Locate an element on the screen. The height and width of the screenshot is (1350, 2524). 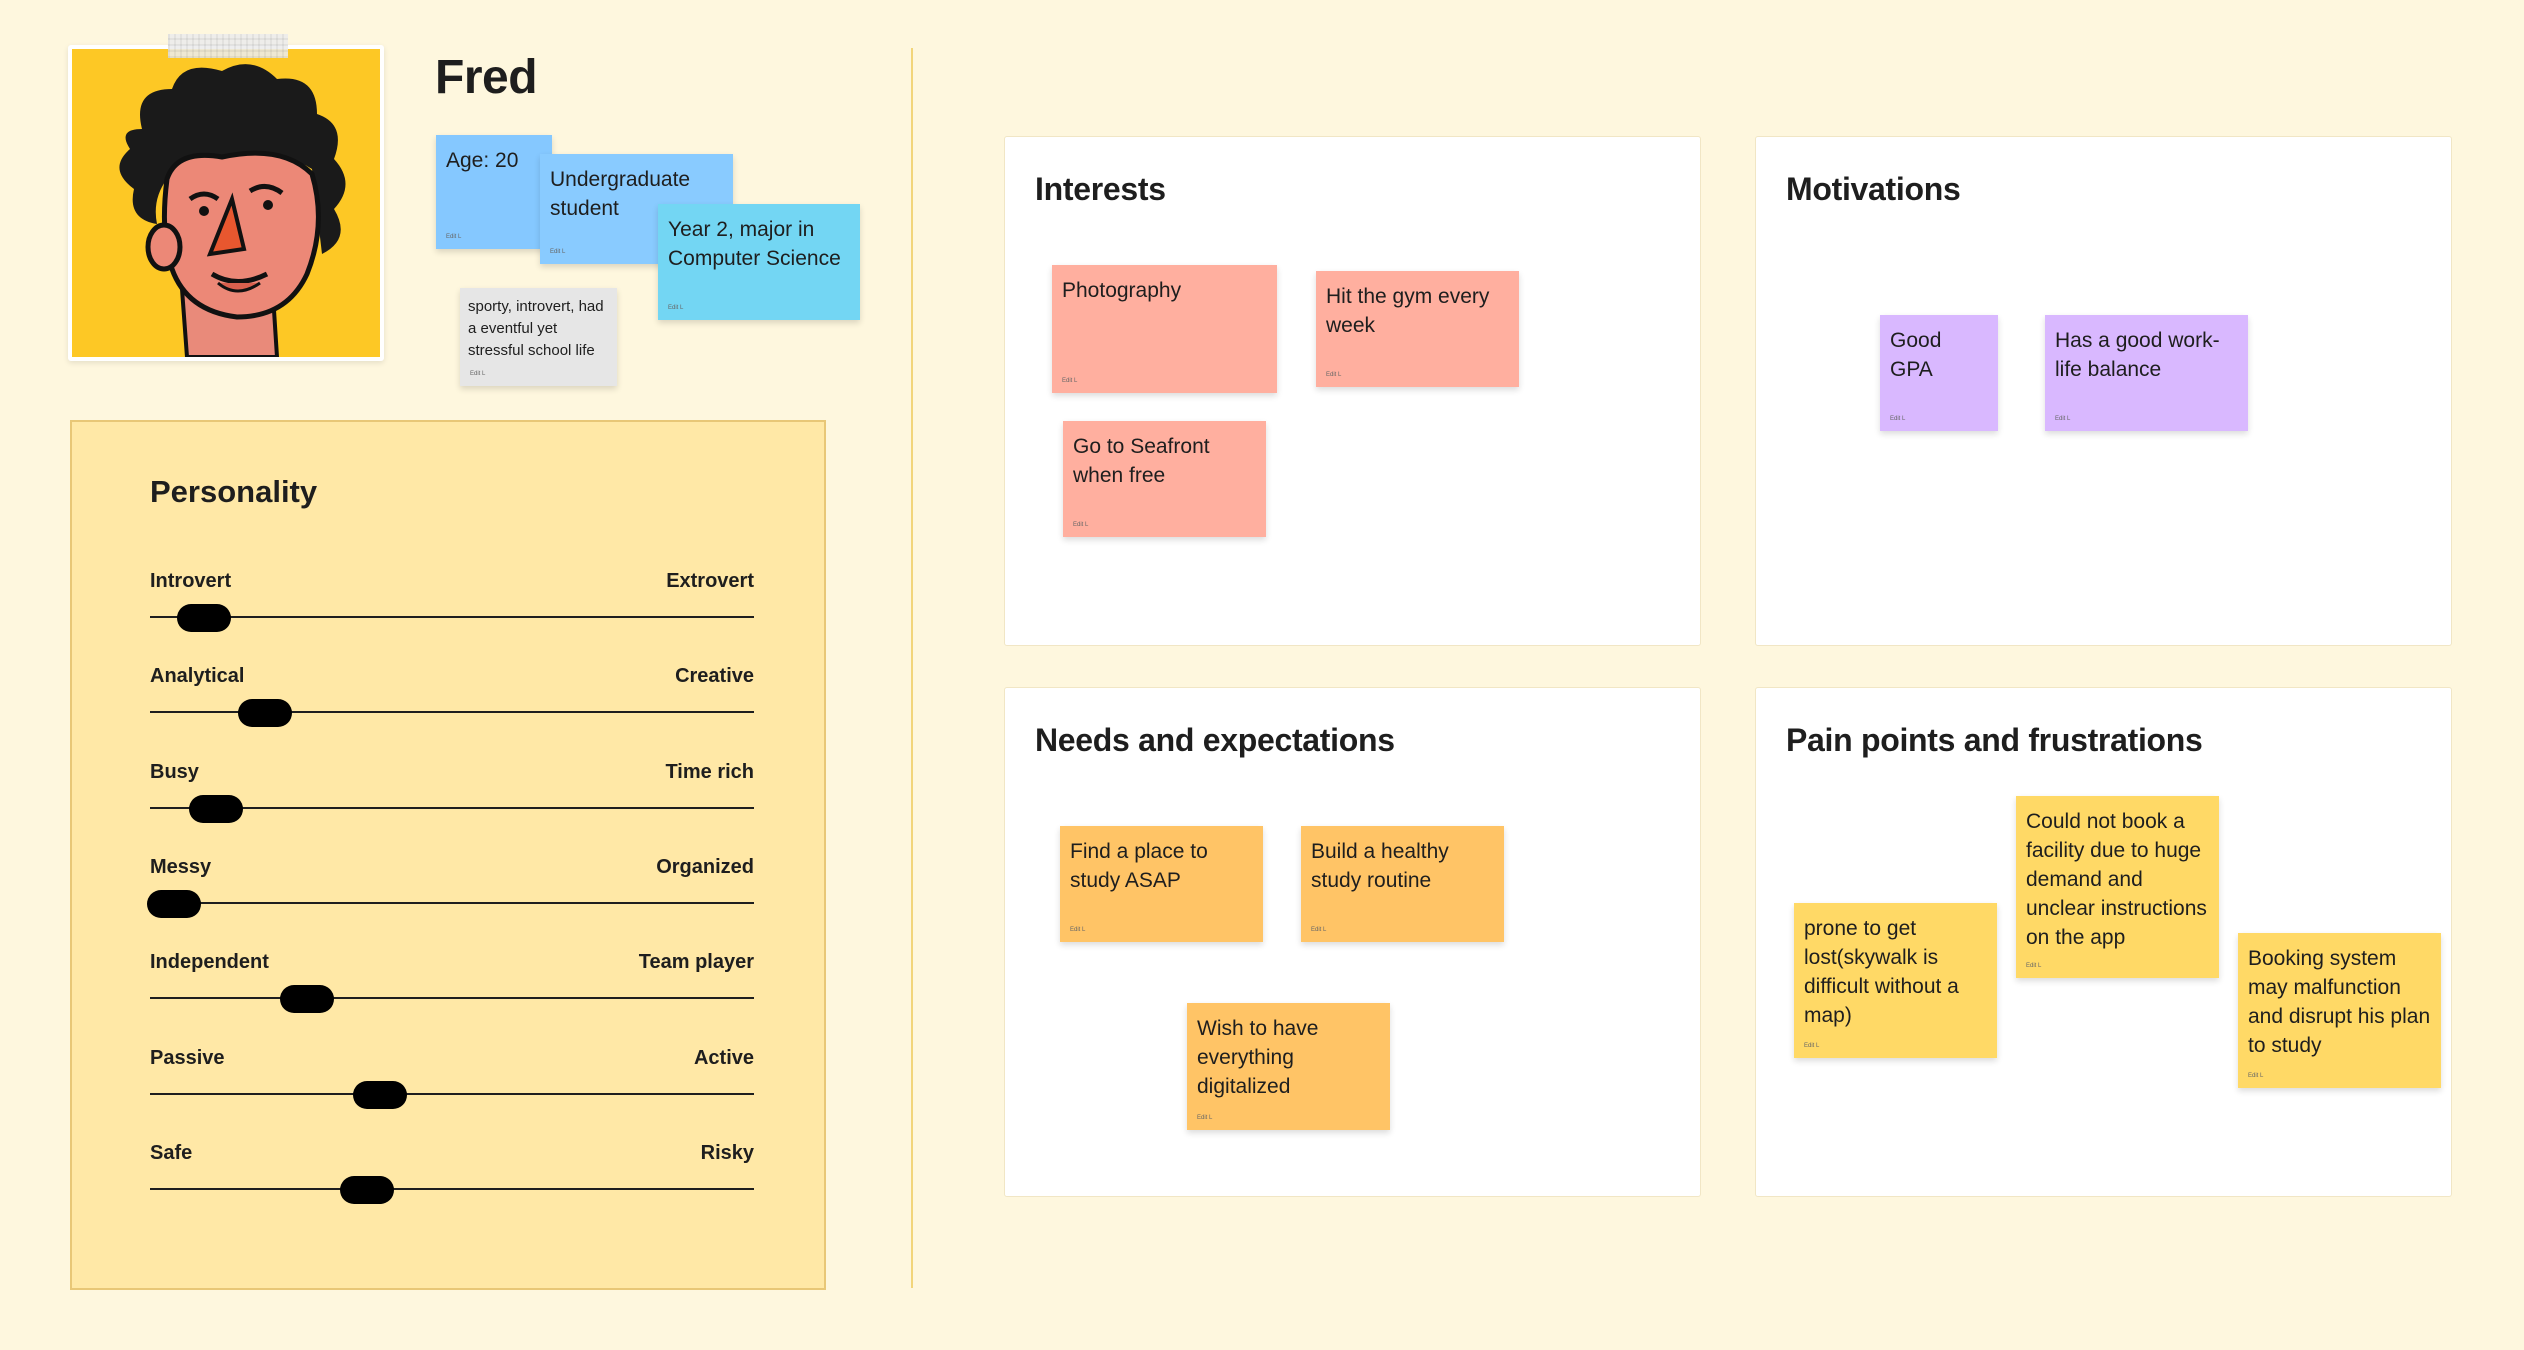
slider-right-label: Organized is located at coordinates (705, 867).